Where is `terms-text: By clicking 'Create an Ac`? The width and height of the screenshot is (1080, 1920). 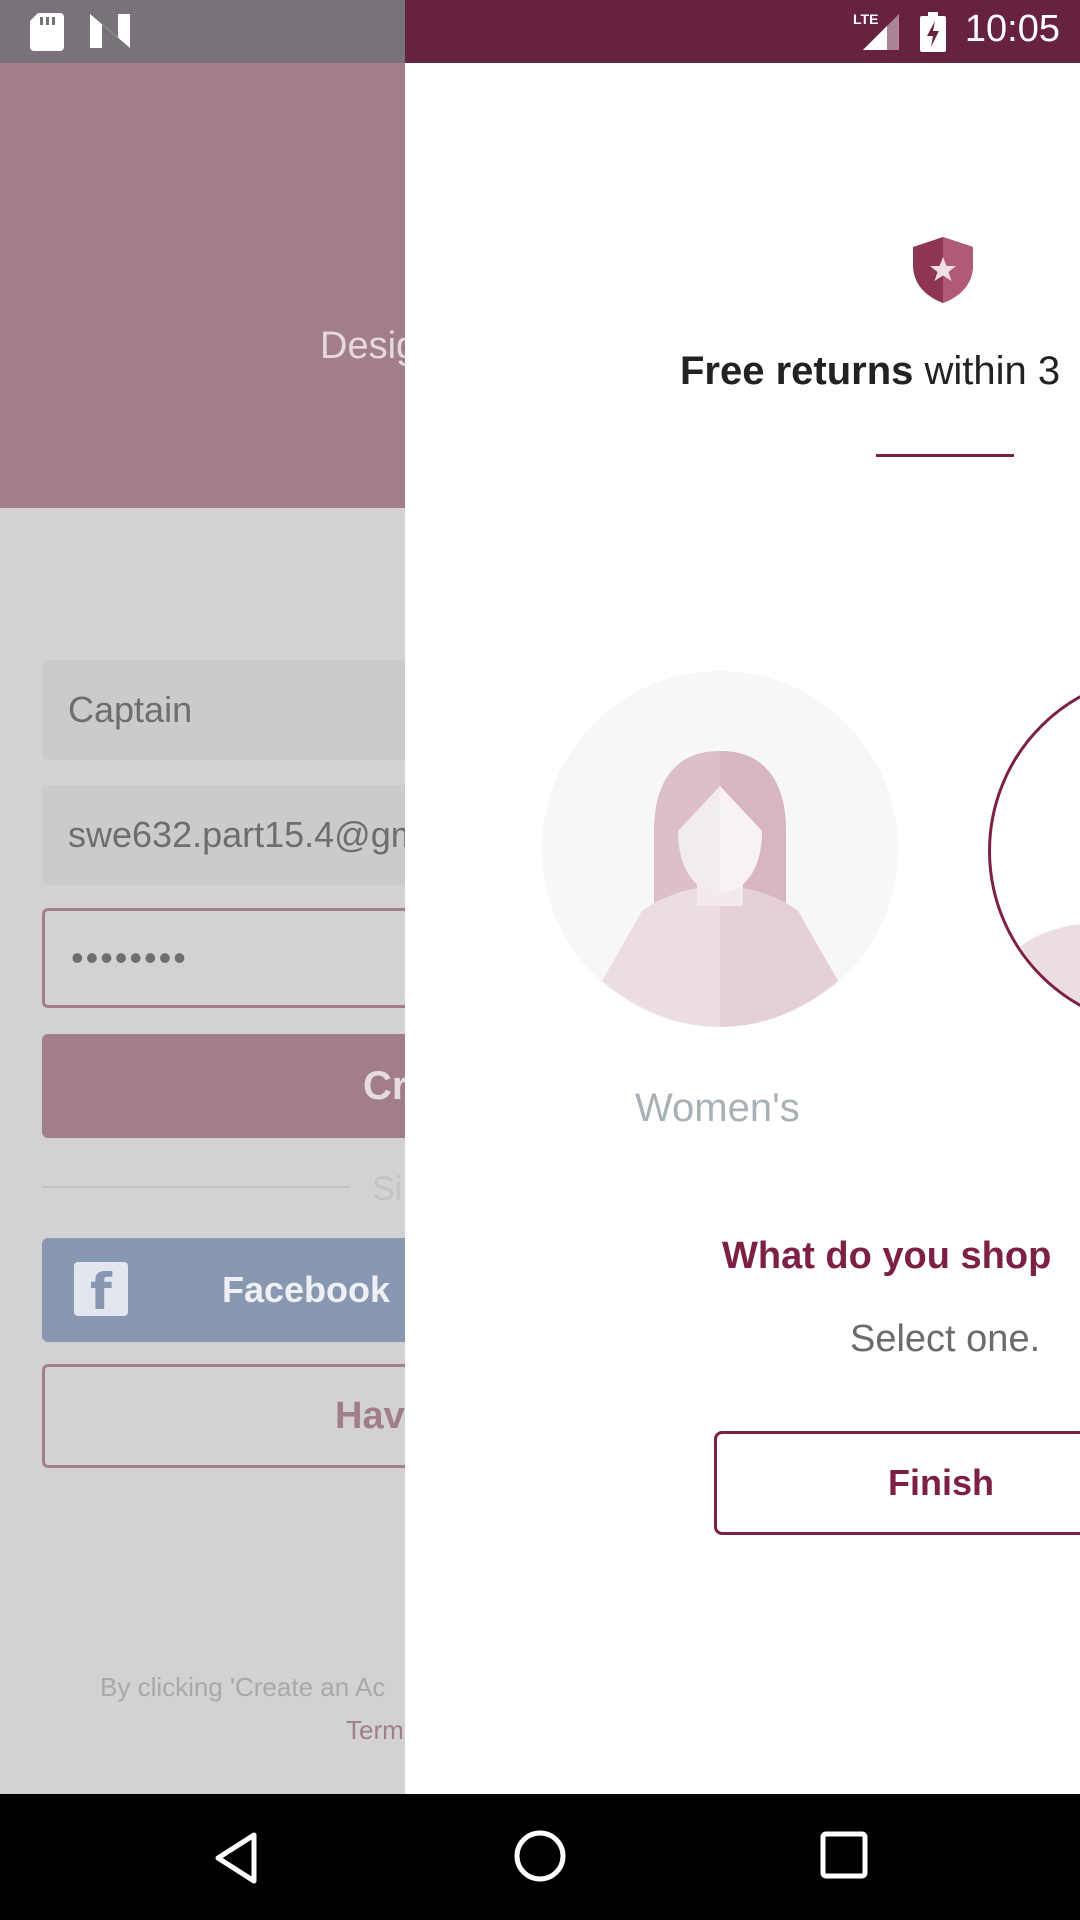
terms-text: By clicking 'Create an Ac is located at coordinates (243, 1687).